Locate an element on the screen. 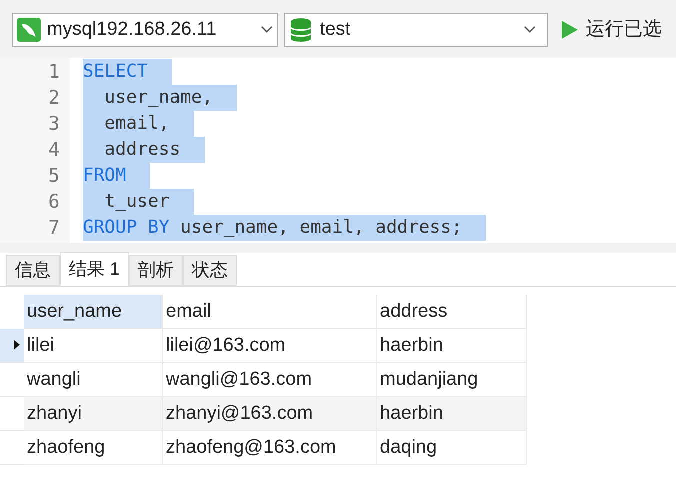 The height and width of the screenshot is (479, 676). table-cell: daqing is located at coordinates (452, 447).